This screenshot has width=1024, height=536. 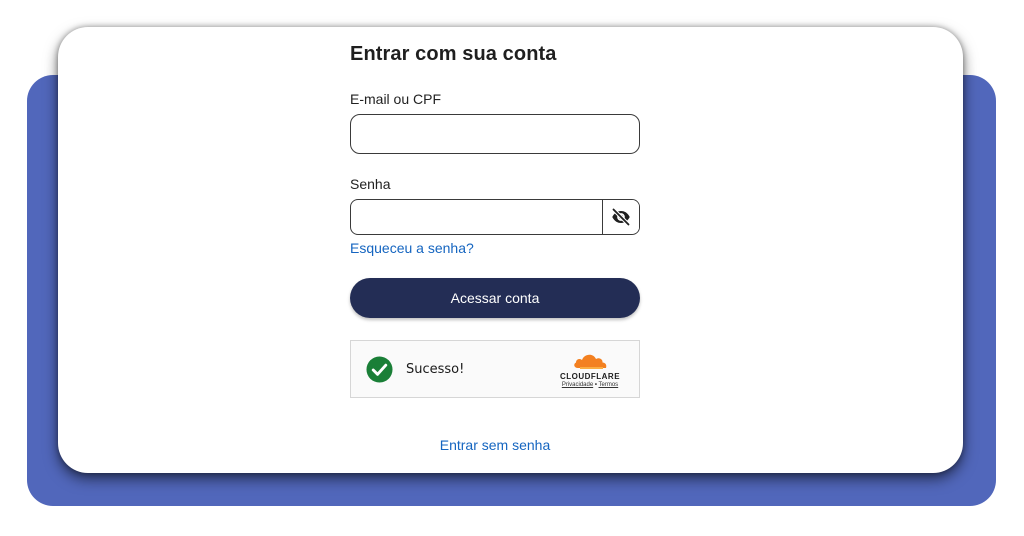 I want to click on cloudflare-cloud-icon, so click(x=590, y=361).